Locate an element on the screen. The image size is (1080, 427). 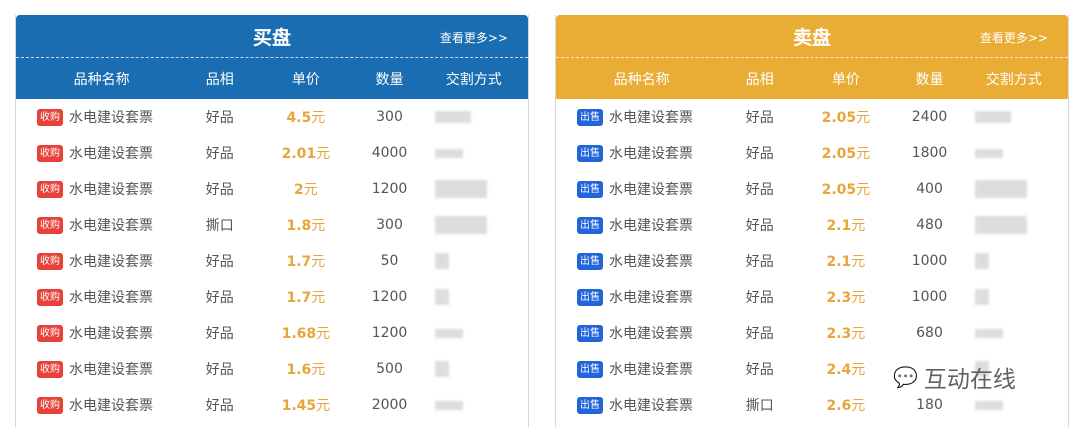
cell-quantity: 480 is located at coordinates (929, 225).